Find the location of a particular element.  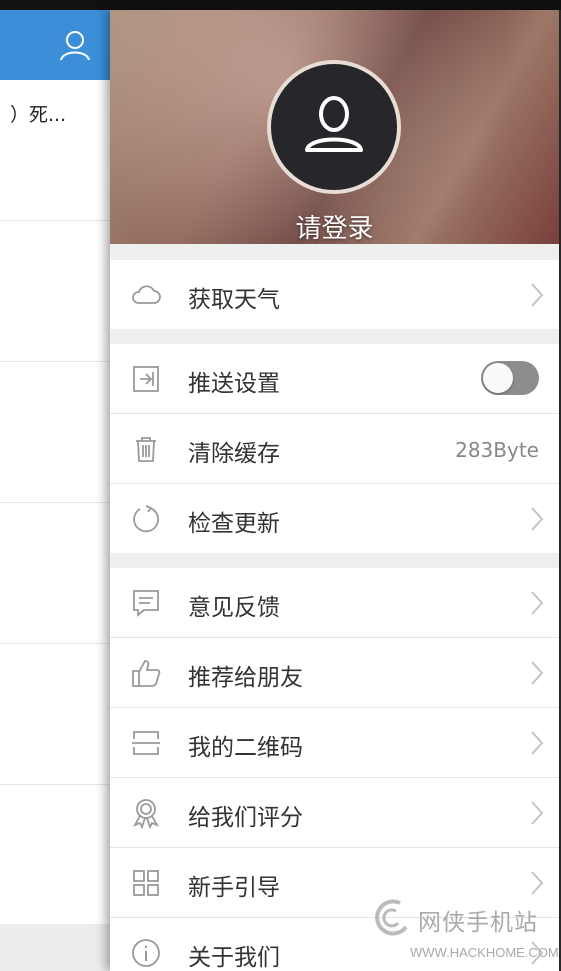

menu-item-weather: 获取天气 is located at coordinates (334, 294).